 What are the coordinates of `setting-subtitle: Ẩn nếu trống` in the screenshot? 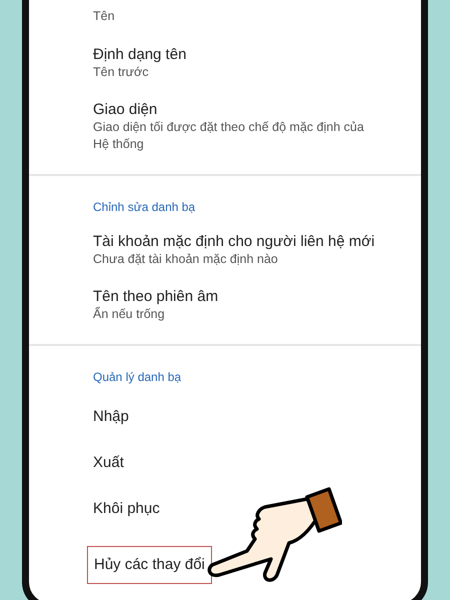 It's located at (129, 314).